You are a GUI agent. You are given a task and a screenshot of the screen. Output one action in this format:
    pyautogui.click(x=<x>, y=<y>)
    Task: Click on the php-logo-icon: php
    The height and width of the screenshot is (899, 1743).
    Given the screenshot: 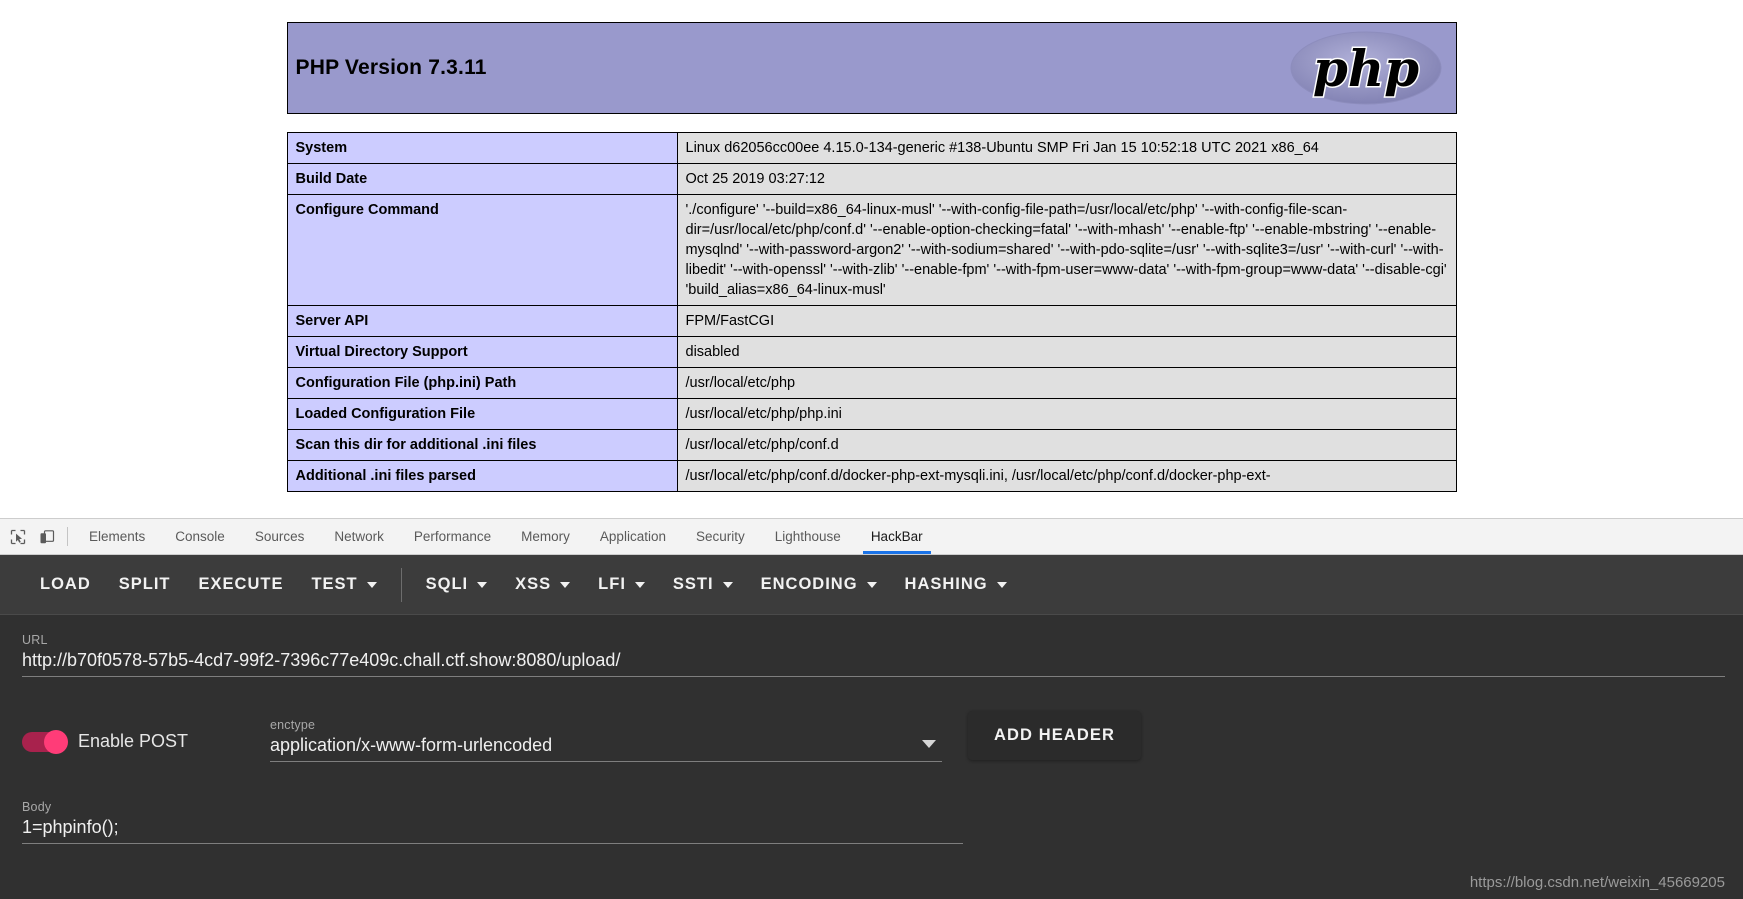 What is the action you would take?
    pyautogui.click(x=1366, y=68)
    